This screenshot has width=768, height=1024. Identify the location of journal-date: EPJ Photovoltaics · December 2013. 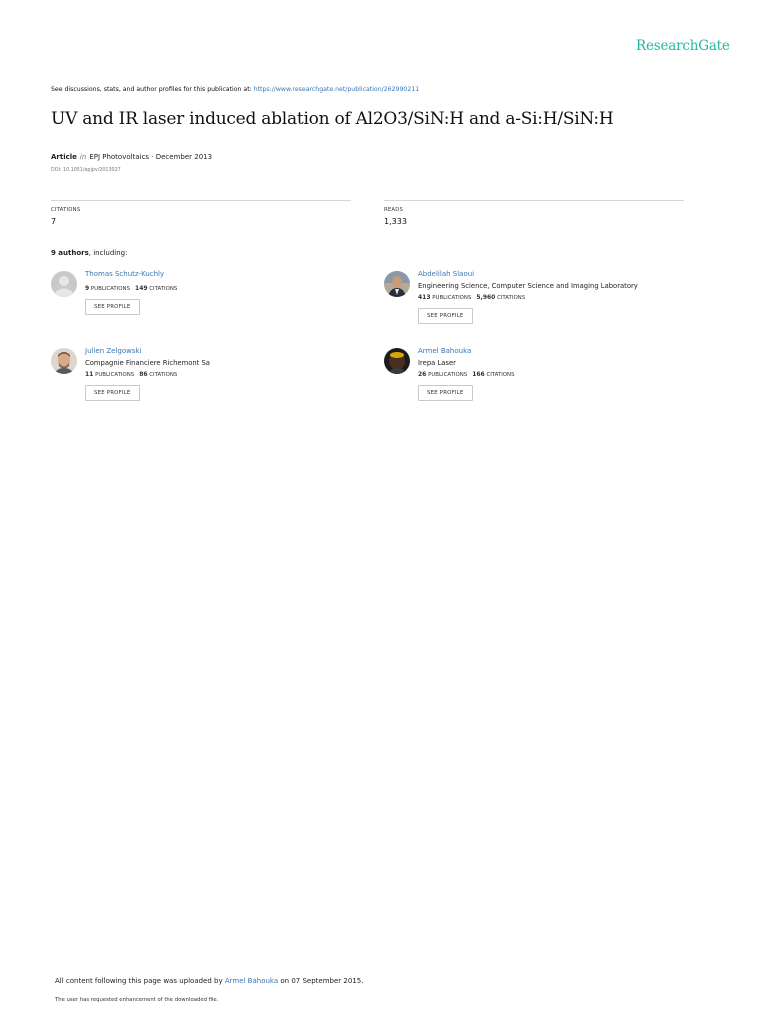
(151, 157).